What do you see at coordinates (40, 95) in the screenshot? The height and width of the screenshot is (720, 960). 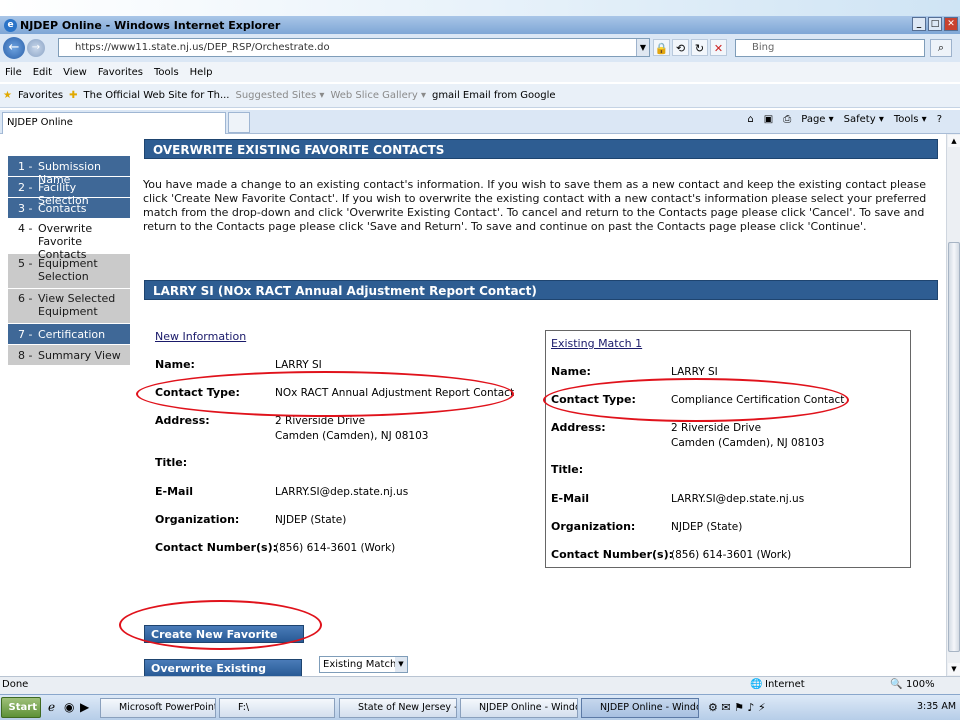 I see `favorites-button: Favorites` at bounding box center [40, 95].